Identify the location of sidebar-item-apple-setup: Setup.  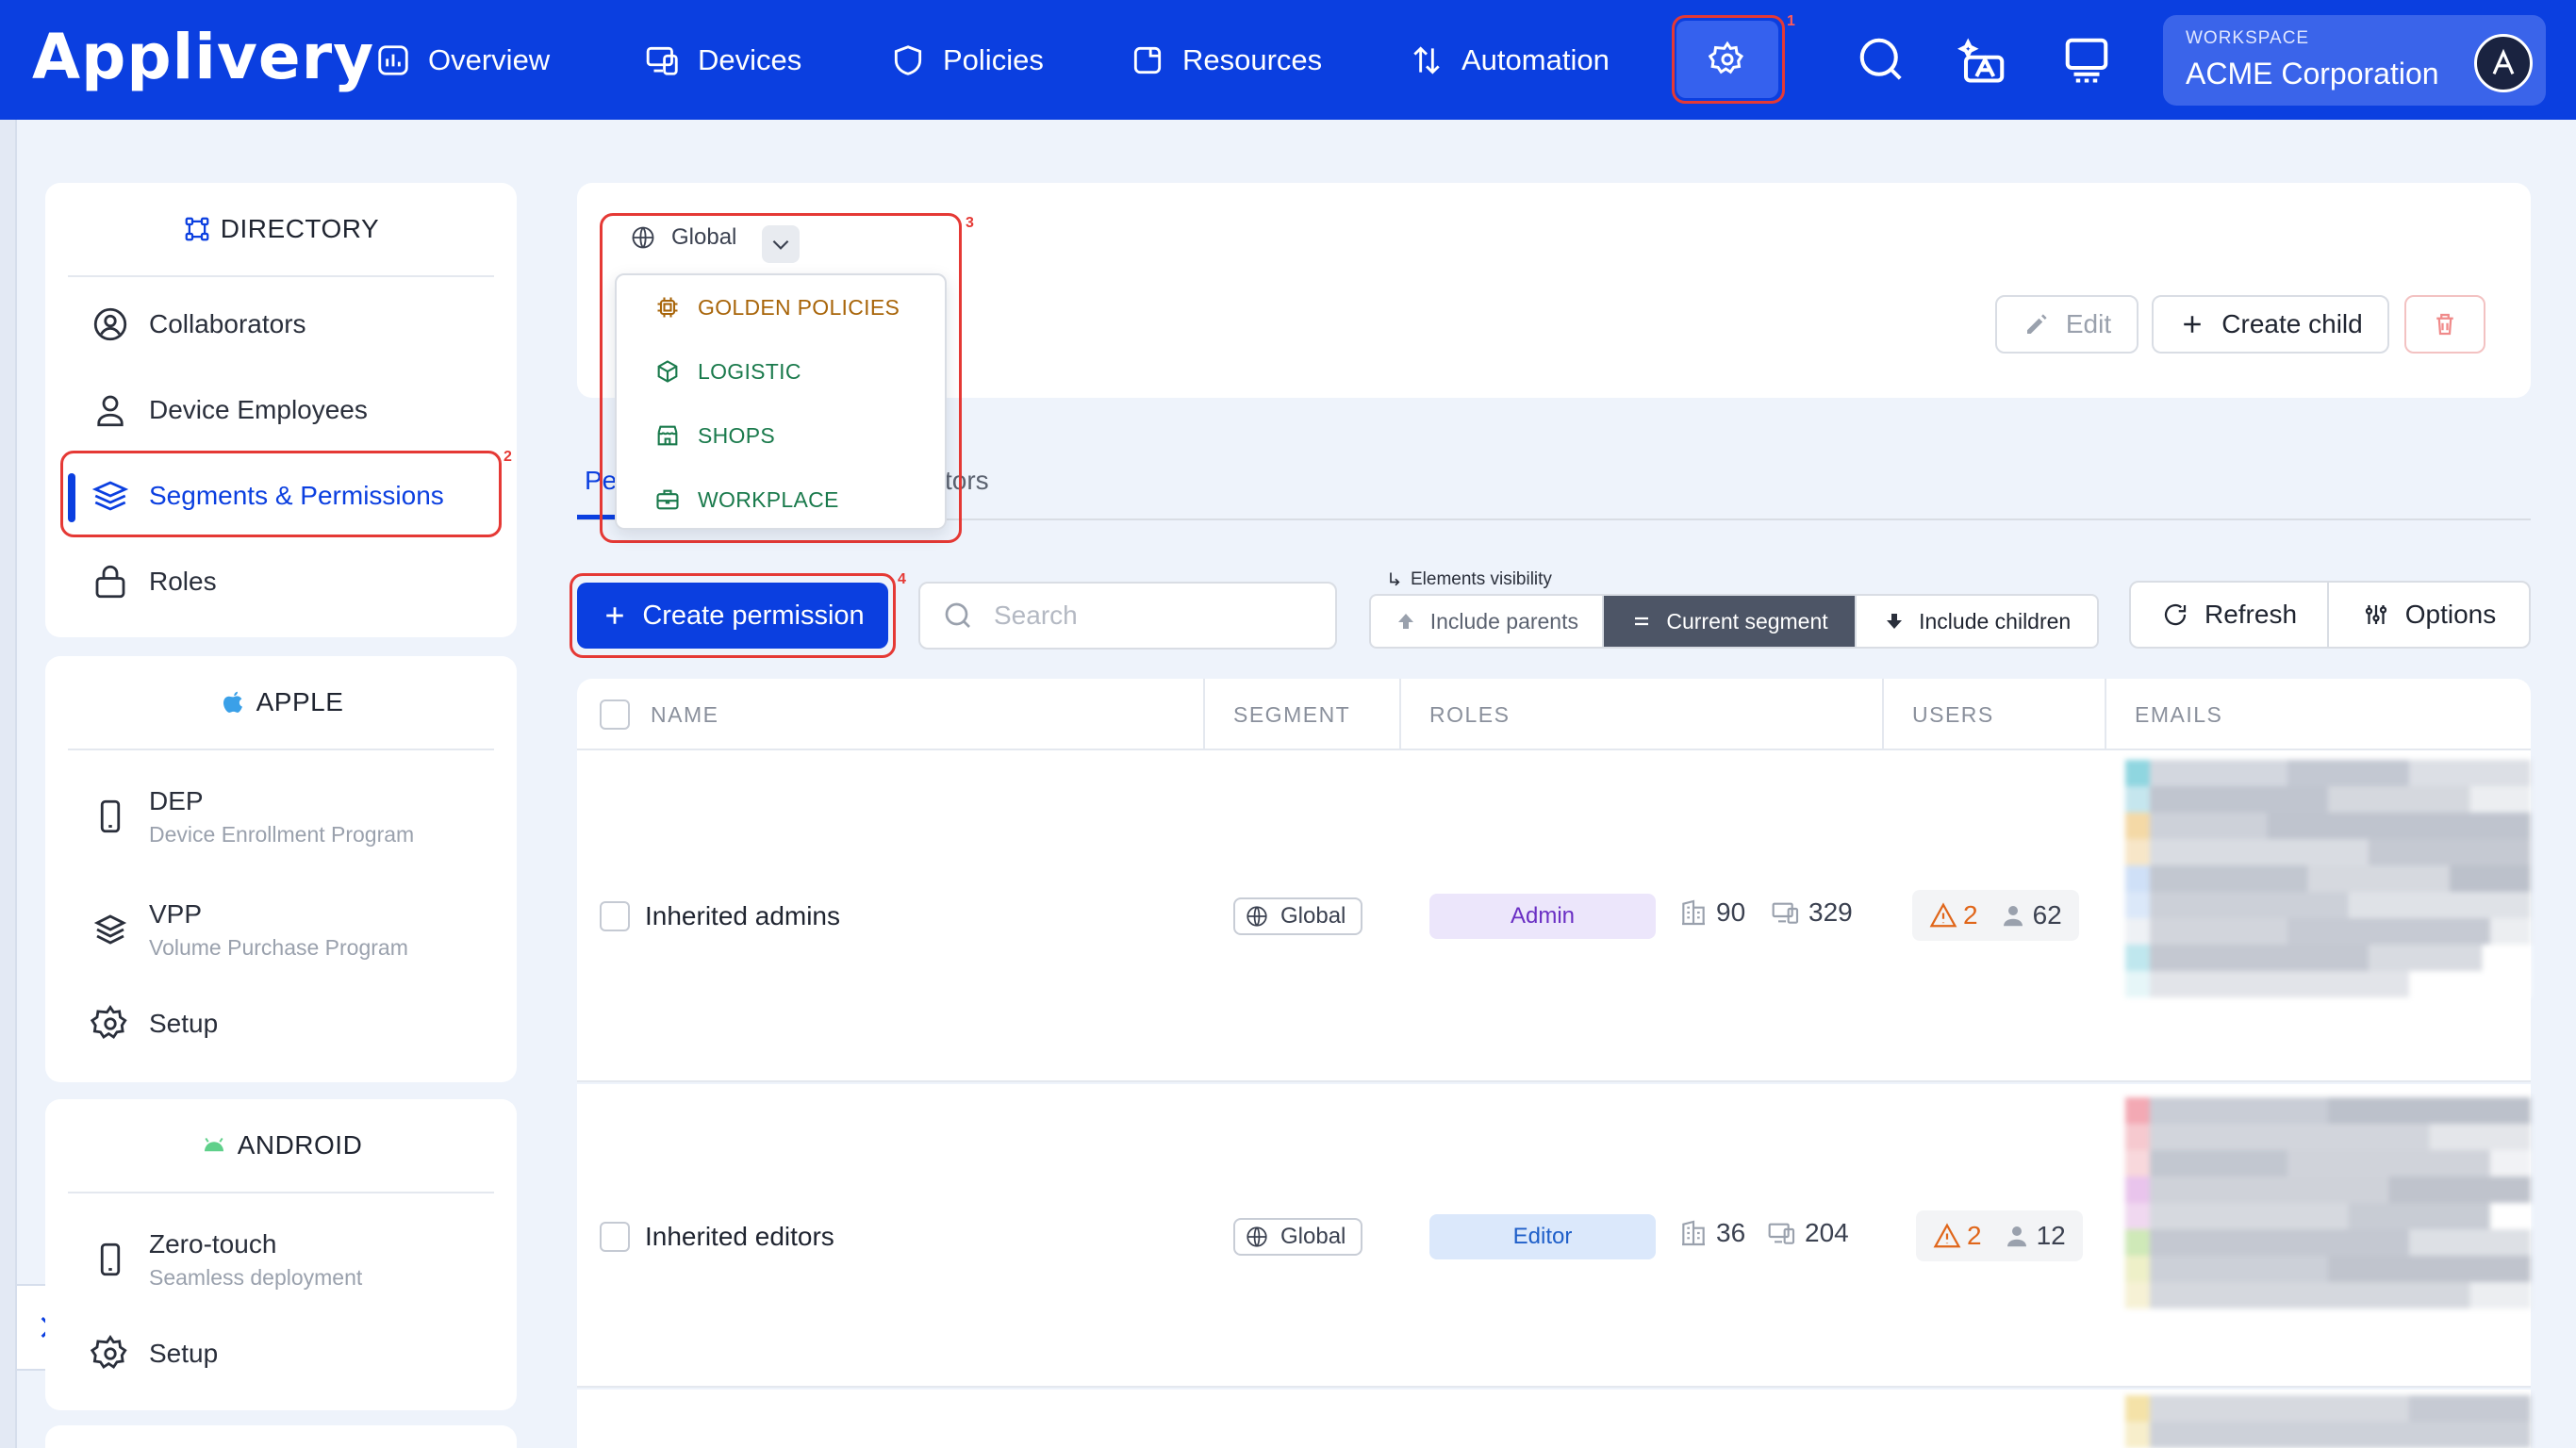
(281, 1023).